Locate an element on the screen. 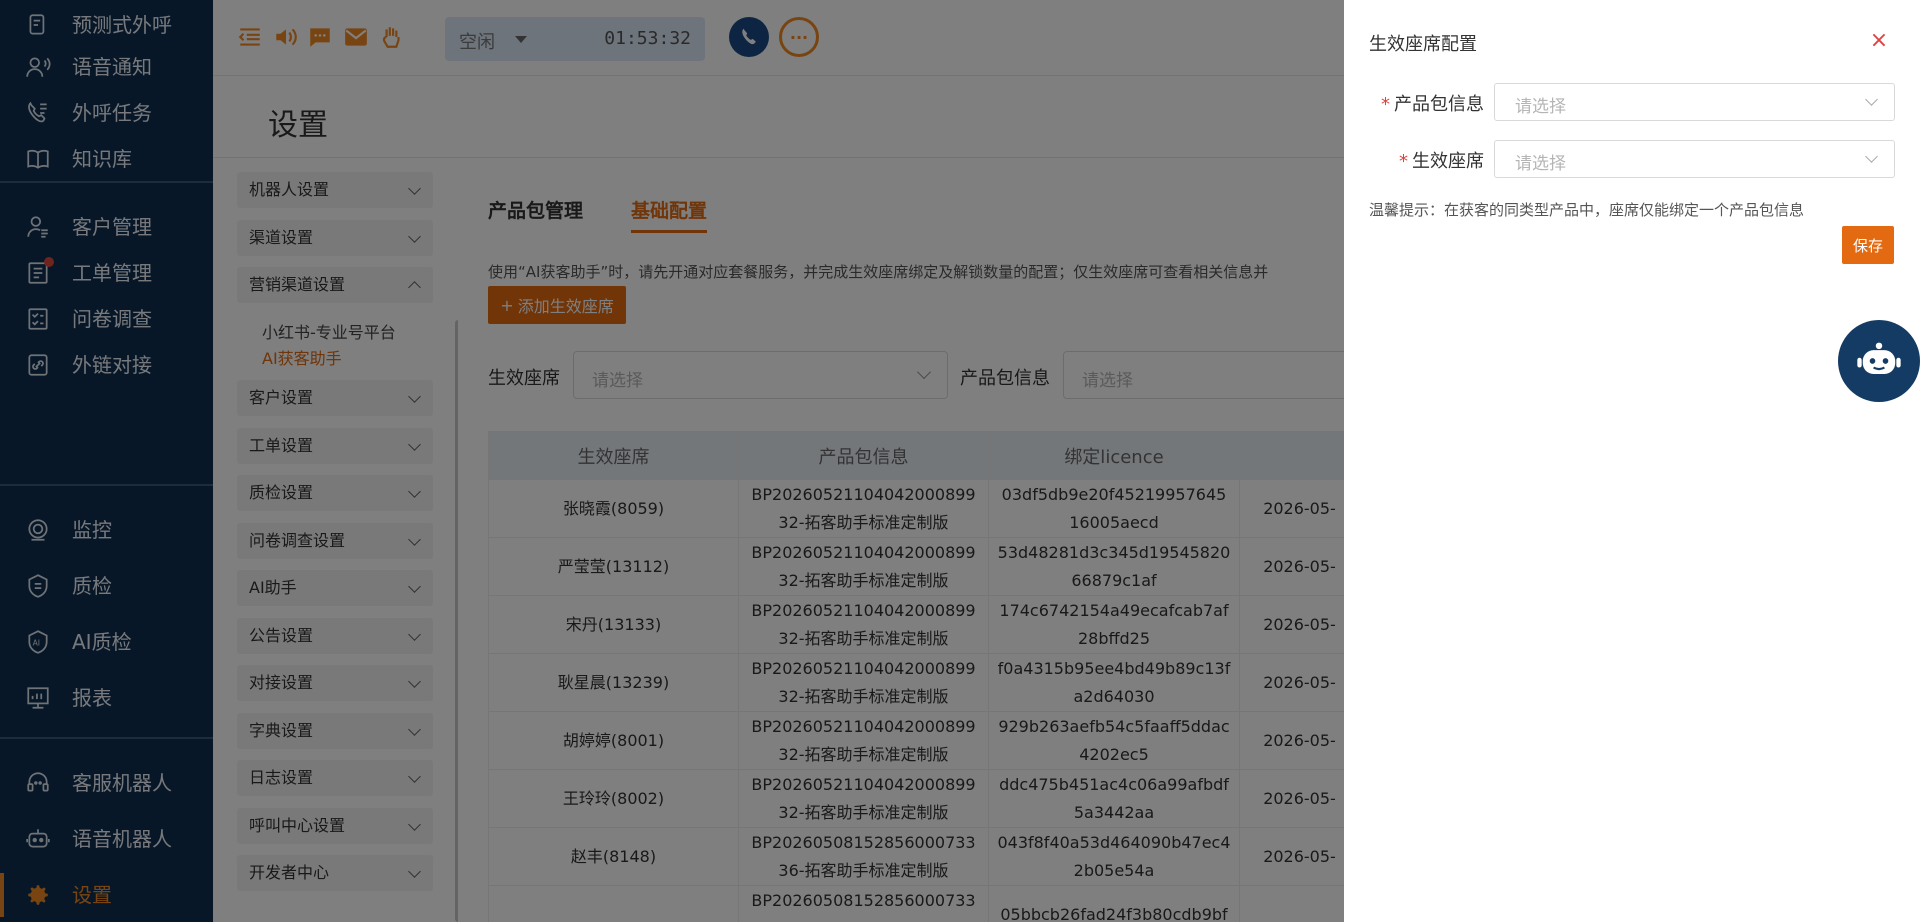 Image resolution: width=1920 pixels, height=922 pixels. drawer-tip: 温馨提示：在获客的同类型产品中，座席仅能绑定一个产品包信息 is located at coordinates (1587, 210).